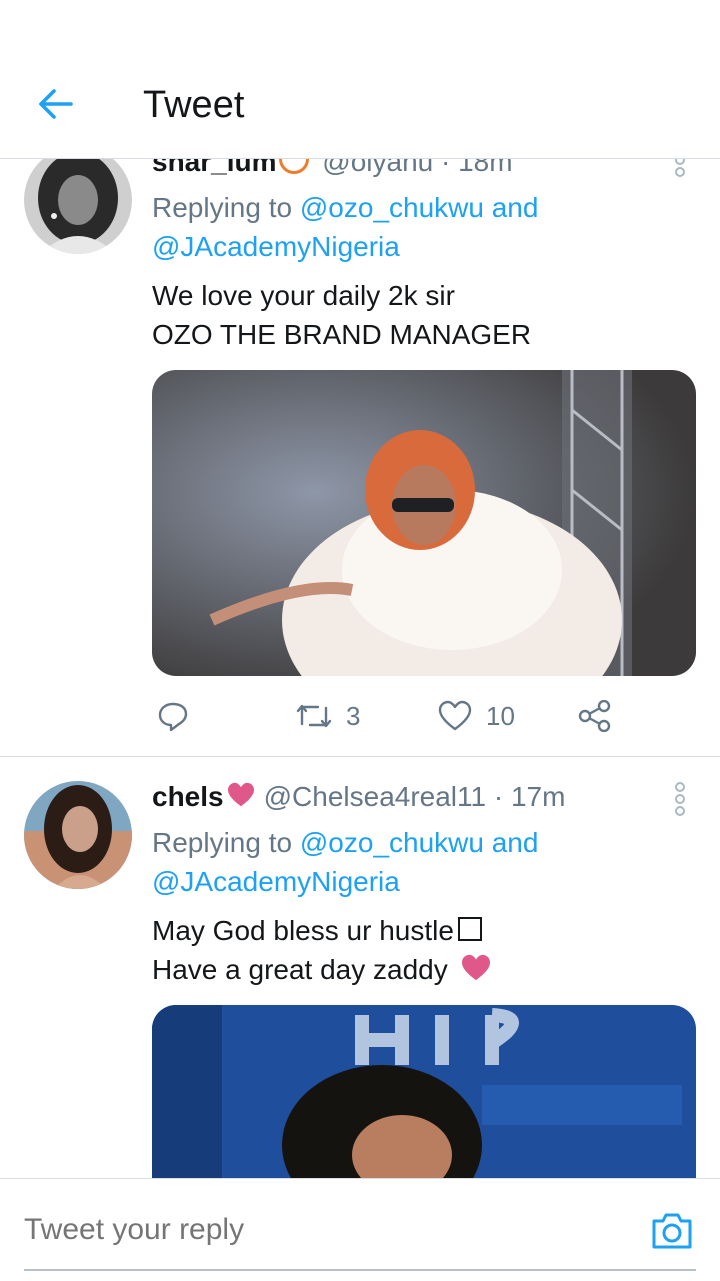 This screenshot has width=720, height=1281. I want to click on like-action: 10, so click(476, 716).